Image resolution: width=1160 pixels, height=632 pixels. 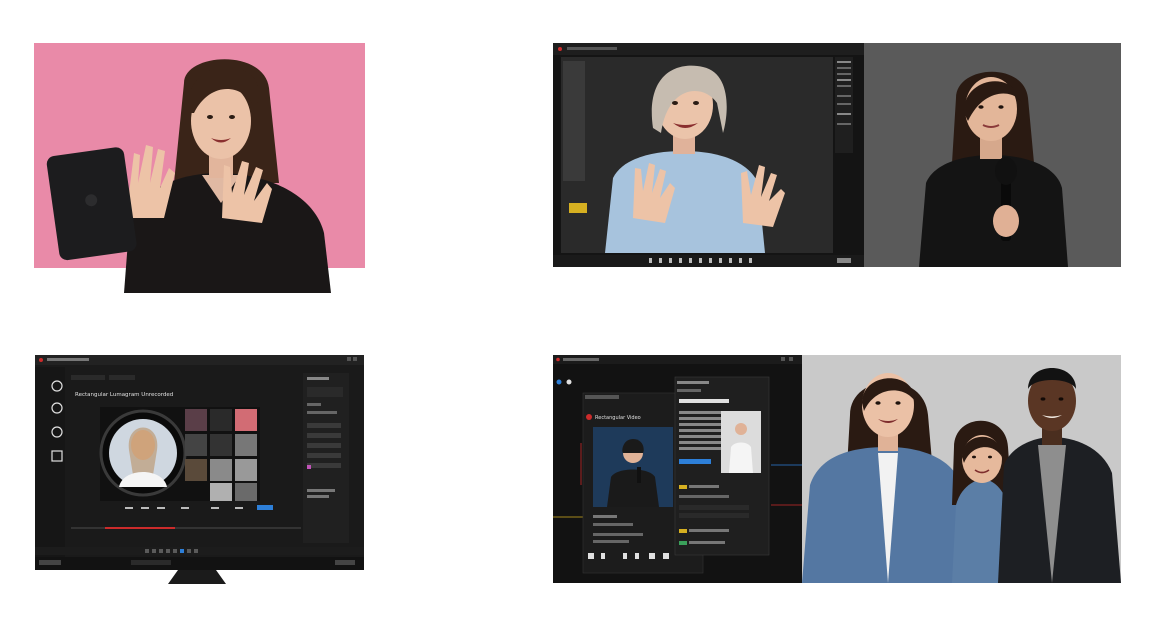 I want to click on video-call-window, so click(x=708, y=155).